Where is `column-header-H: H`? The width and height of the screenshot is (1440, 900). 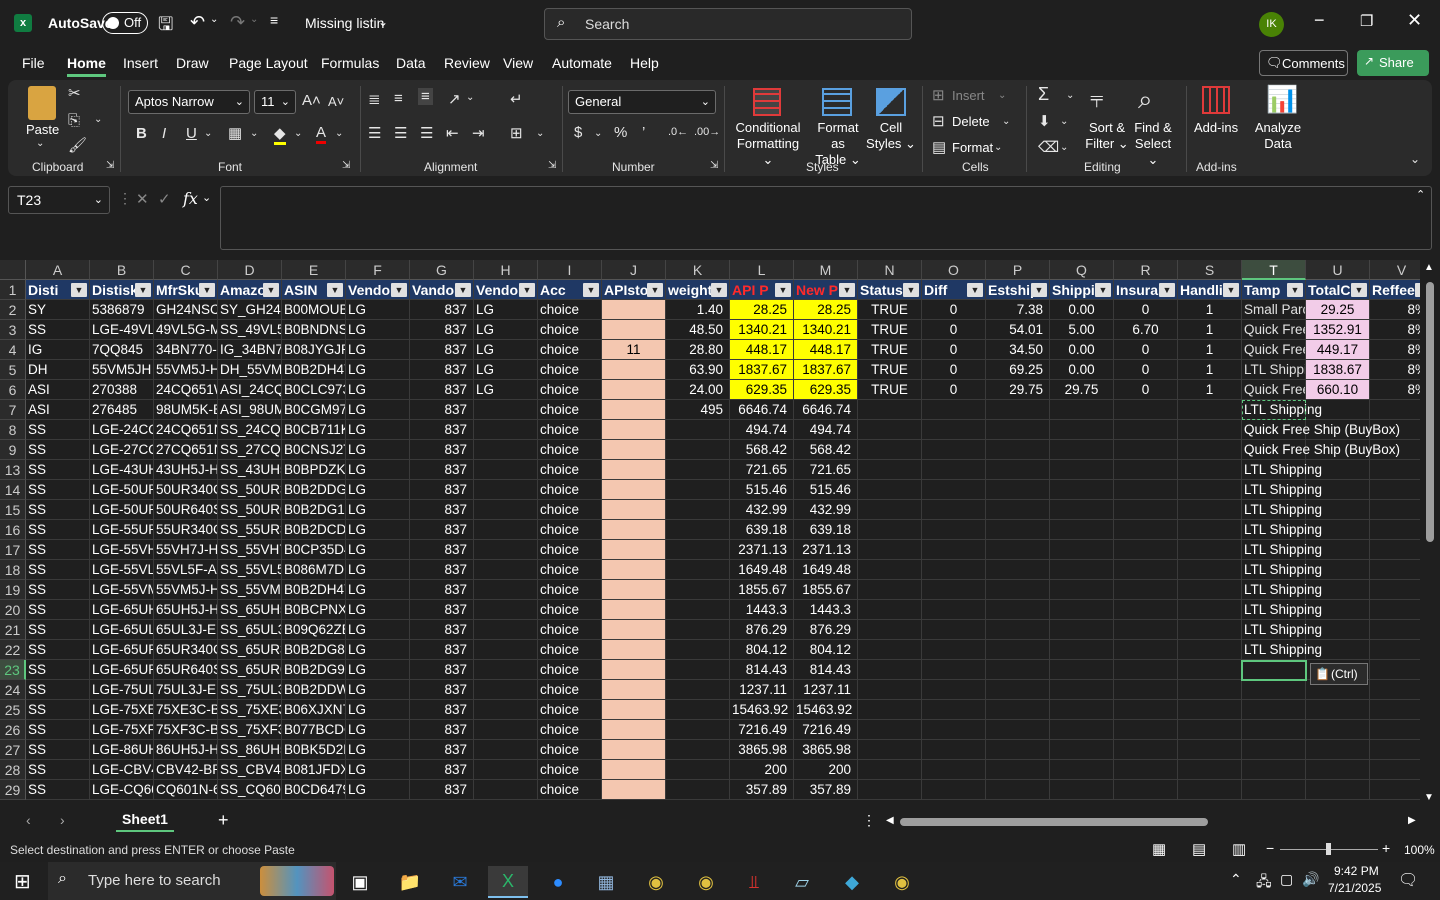 column-header-H: H is located at coordinates (506, 270).